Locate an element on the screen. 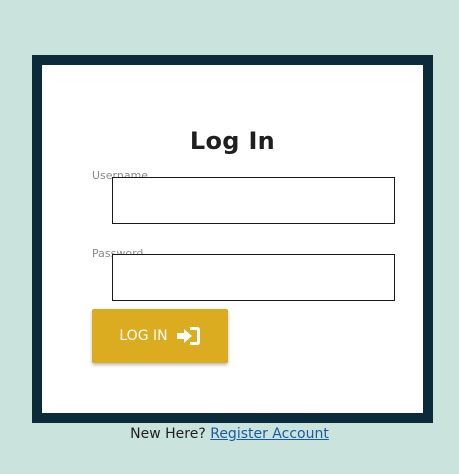 The height and width of the screenshot is (474, 459). sign-in-icon is located at coordinates (188, 336).